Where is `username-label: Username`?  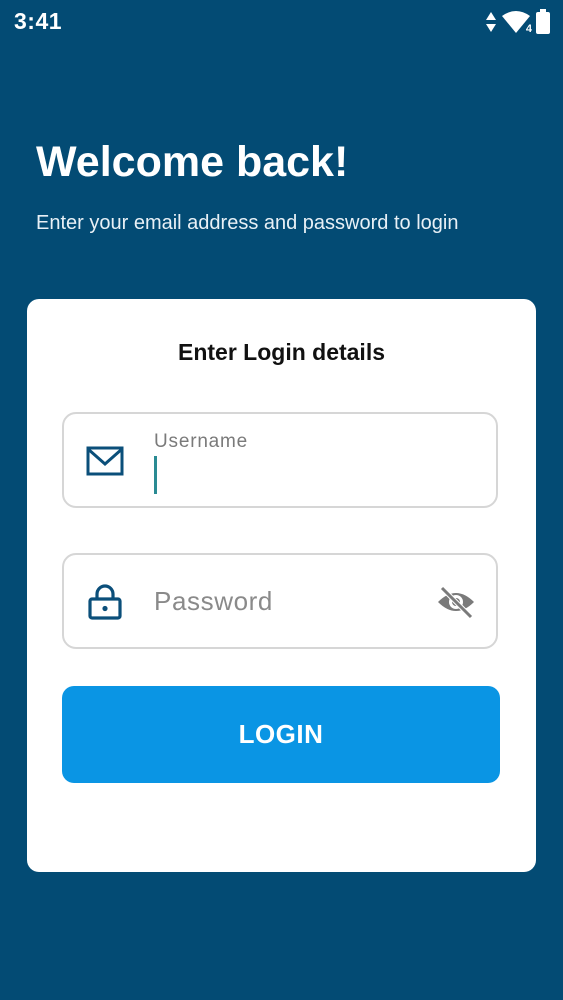 username-label: Username is located at coordinates (201, 441).